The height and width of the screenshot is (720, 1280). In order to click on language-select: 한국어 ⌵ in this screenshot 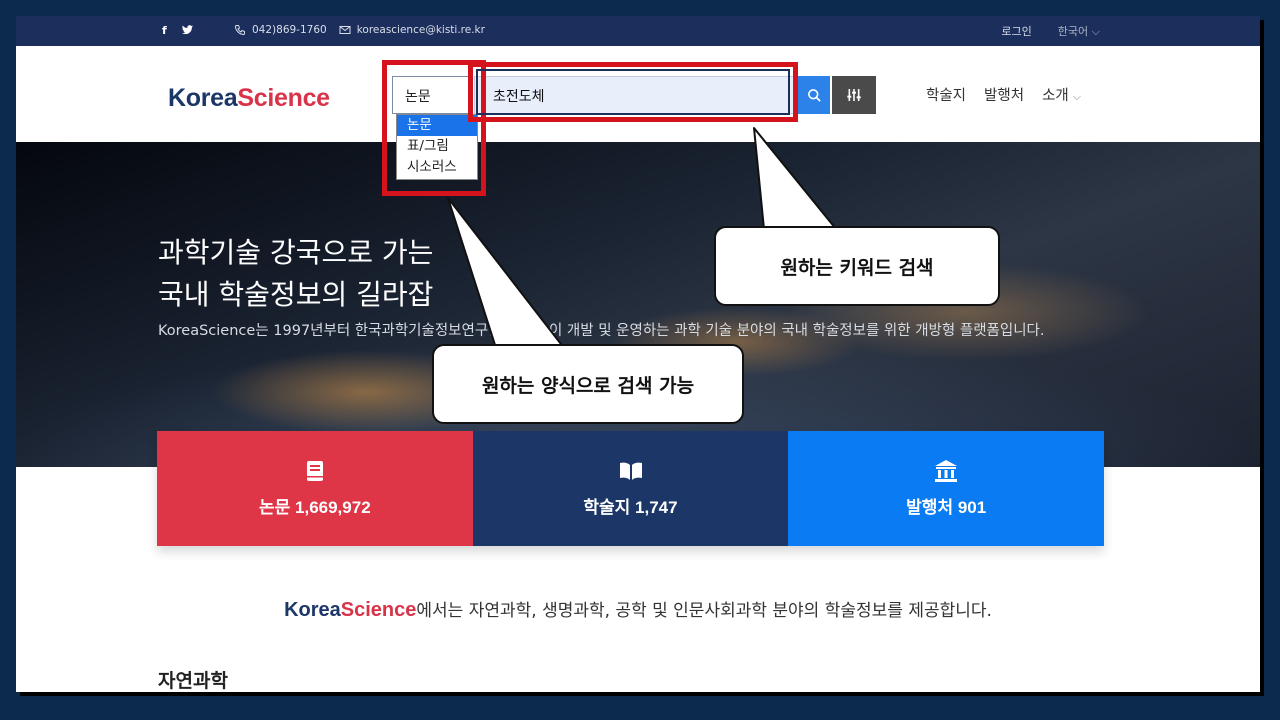, I will do `click(1079, 31)`.